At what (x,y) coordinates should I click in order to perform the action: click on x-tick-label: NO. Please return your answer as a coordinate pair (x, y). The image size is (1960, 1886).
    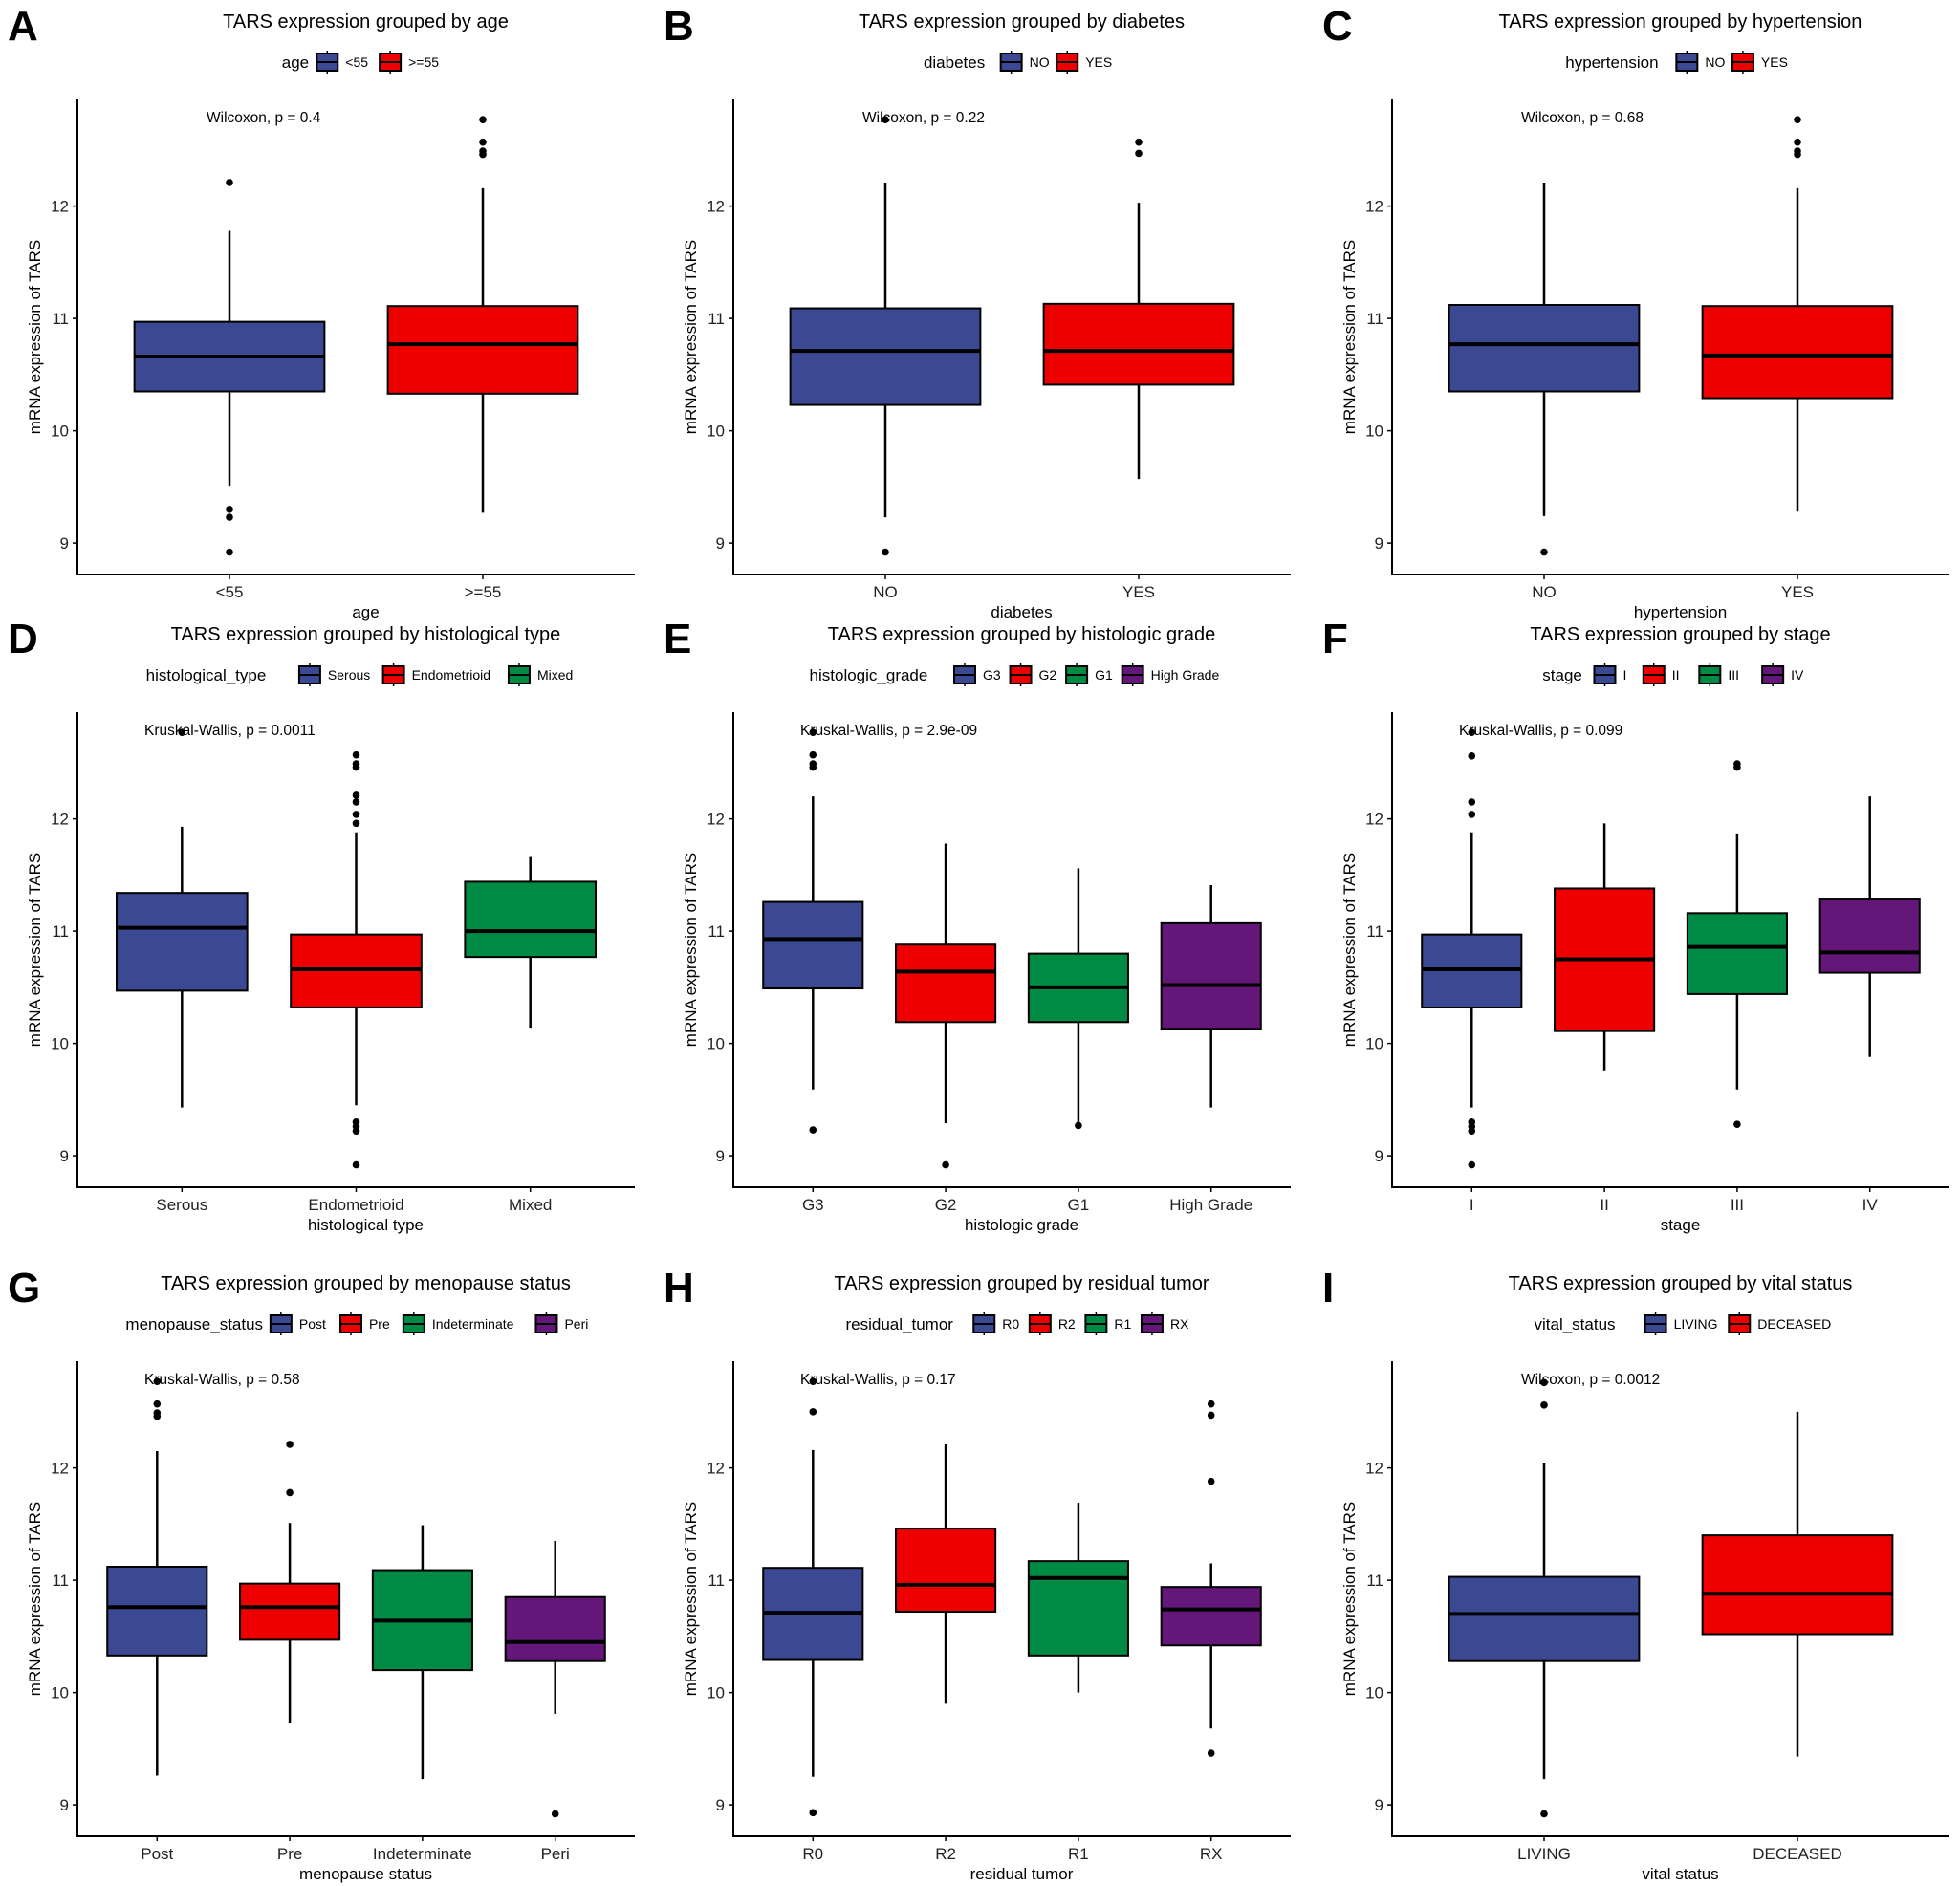
    Looking at the image, I should click on (885, 592).